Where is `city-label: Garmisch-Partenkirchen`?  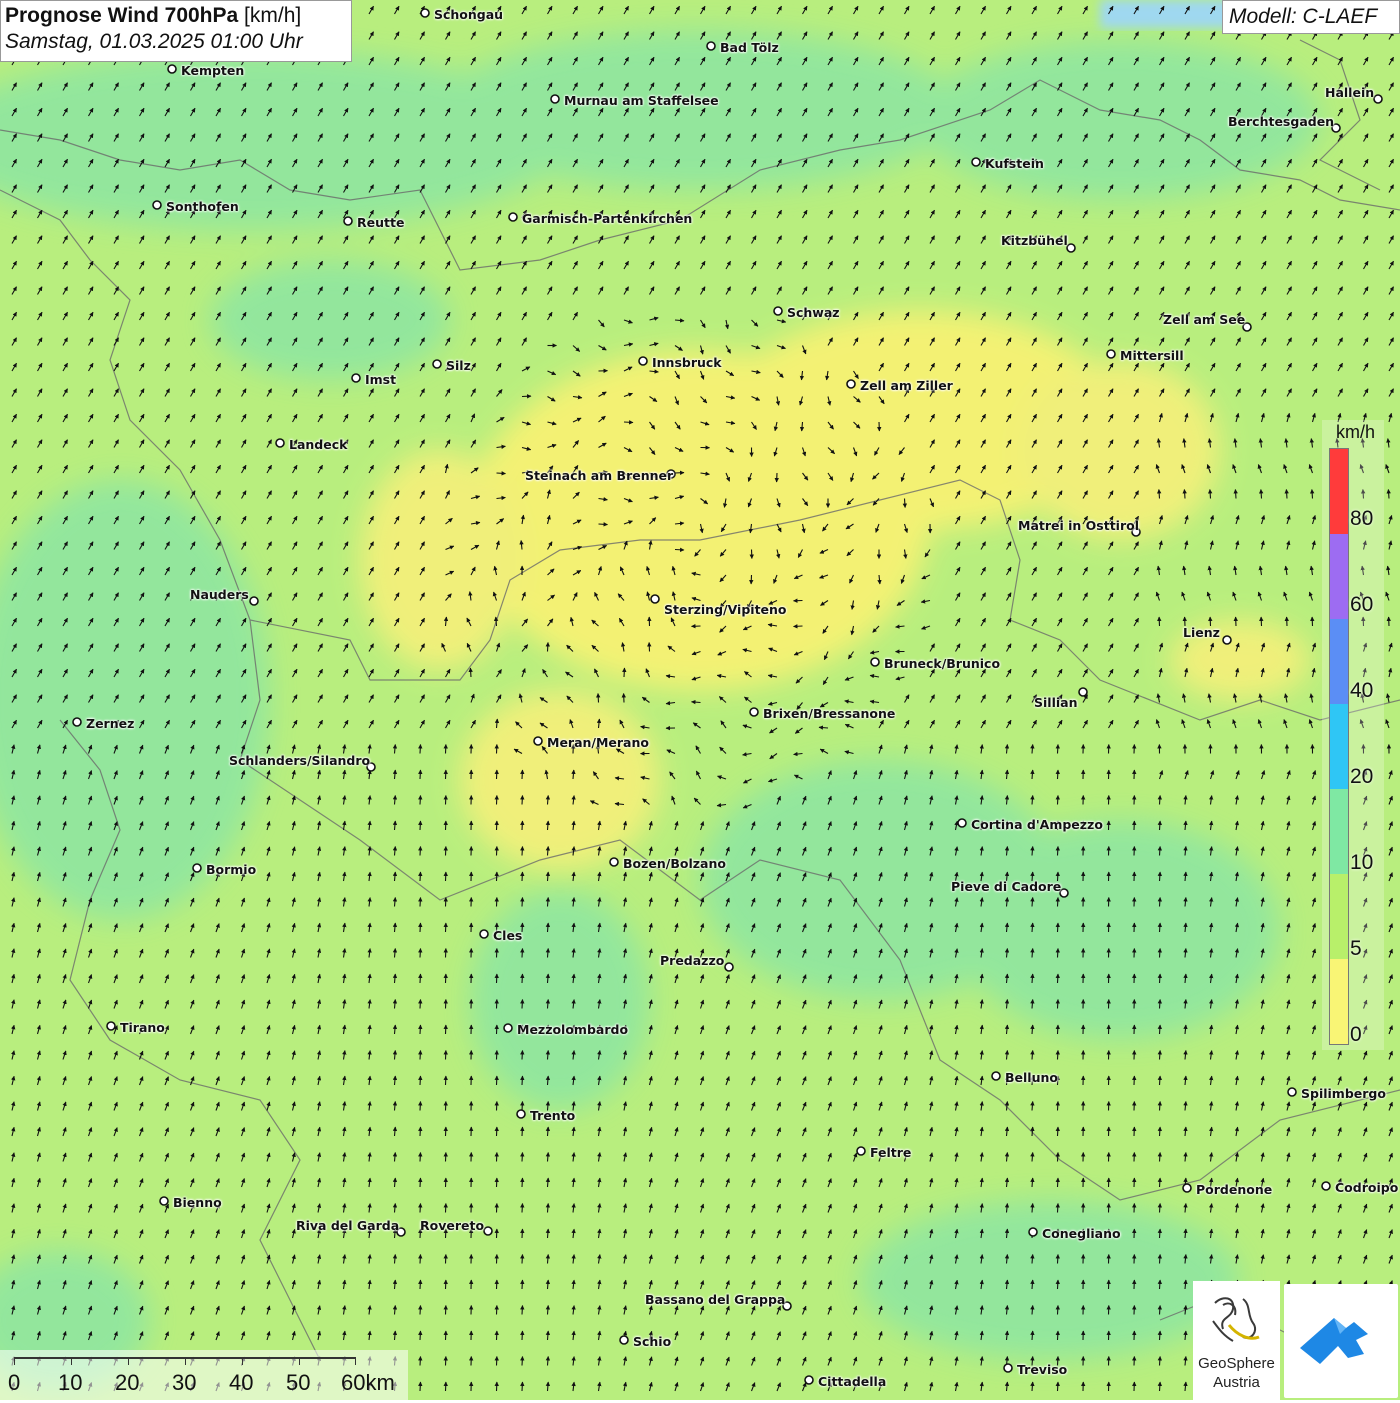
city-label: Garmisch-Partenkirchen is located at coordinates (607, 218).